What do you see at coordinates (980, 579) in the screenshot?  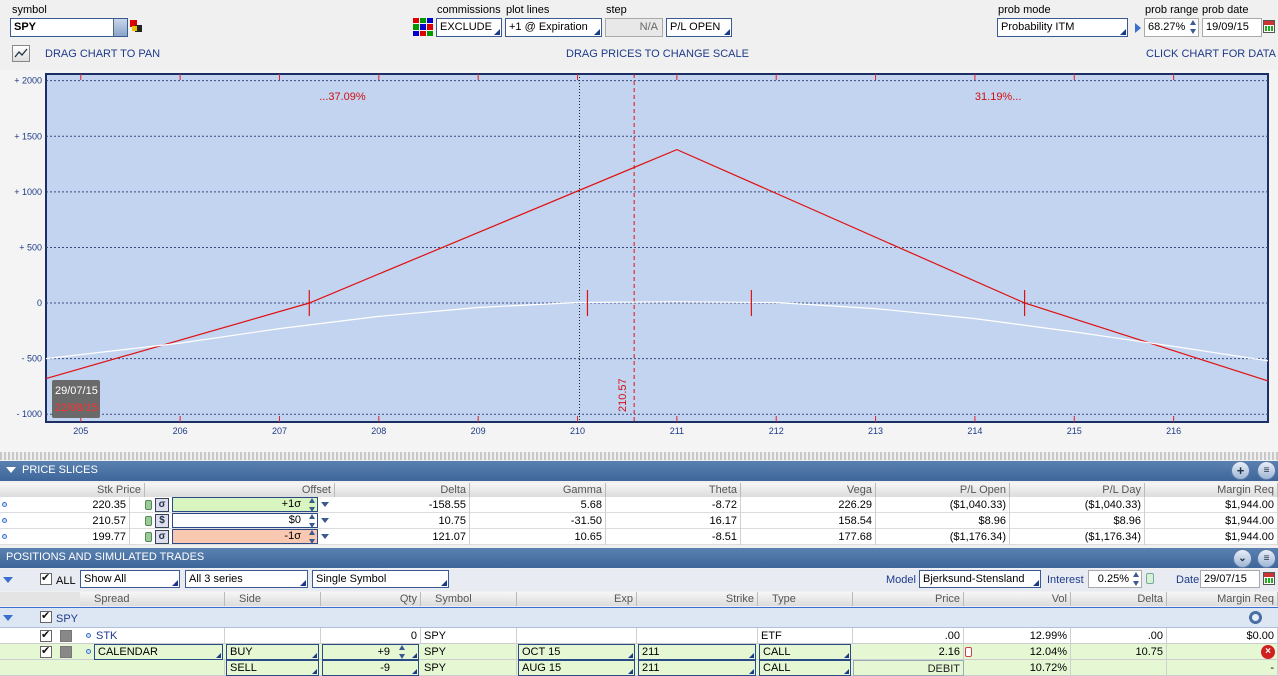 I see `model-select: Bjerksund-Stensland` at bounding box center [980, 579].